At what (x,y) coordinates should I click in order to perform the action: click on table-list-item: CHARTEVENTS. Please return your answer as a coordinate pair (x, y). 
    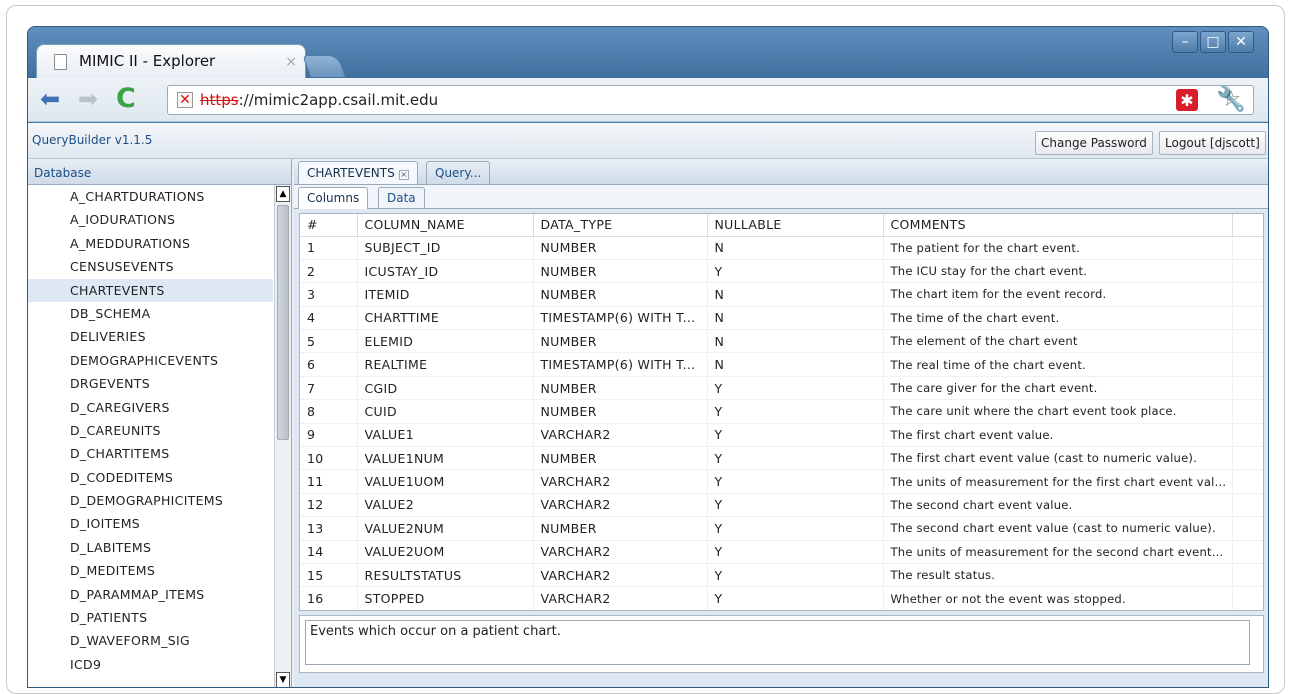
    Looking at the image, I should click on (150, 290).